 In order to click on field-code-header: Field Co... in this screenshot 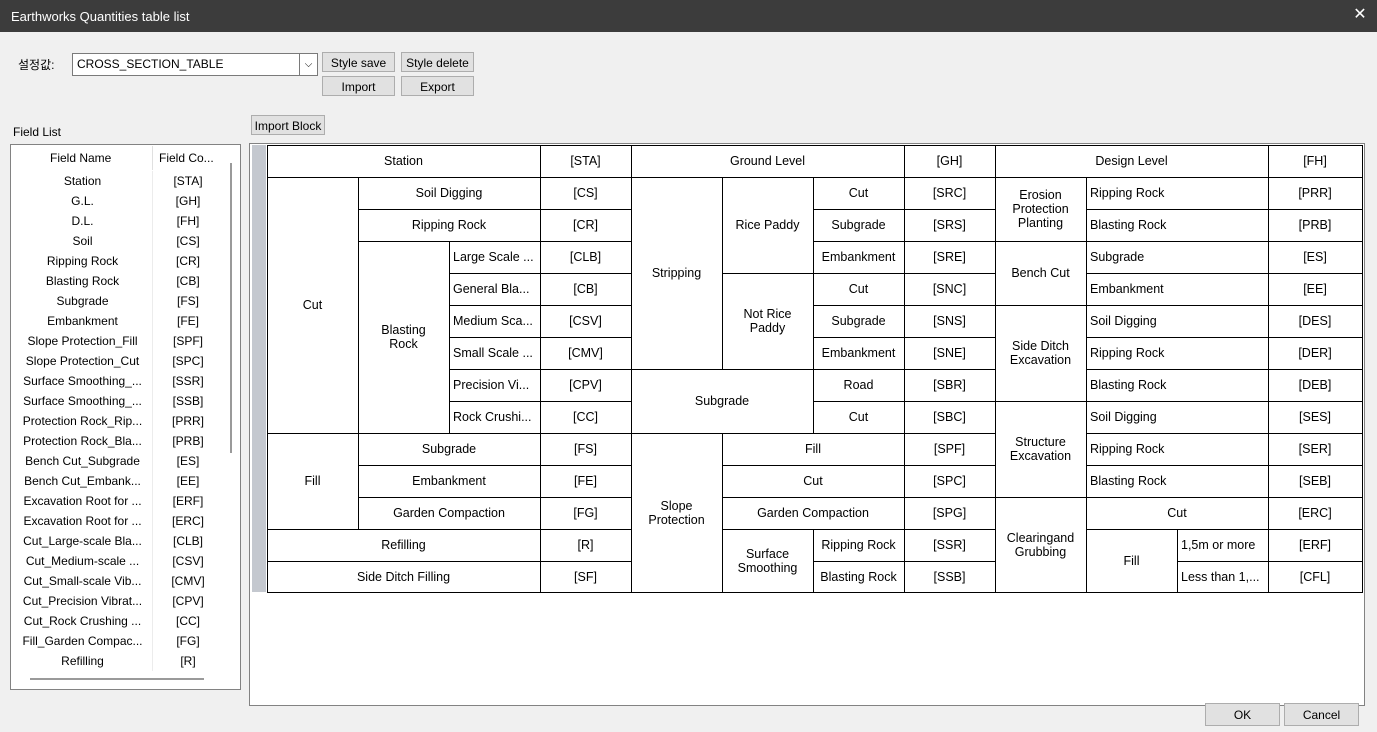, I will do `click(186, 158)`.